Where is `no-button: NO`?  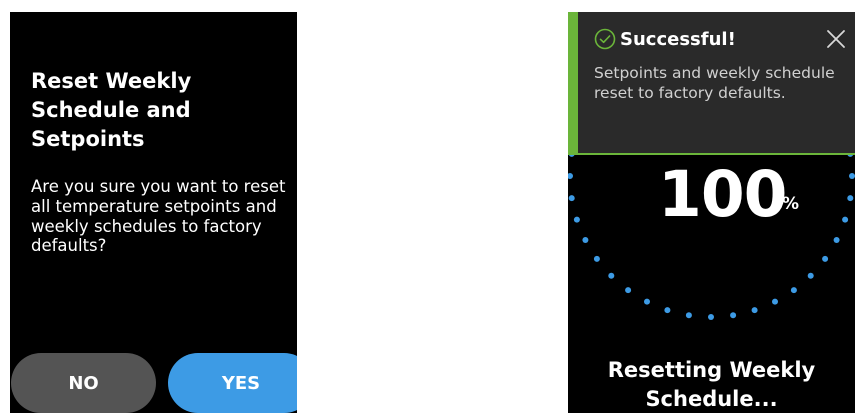 no-button: NO is located at coordinates (83, 383).